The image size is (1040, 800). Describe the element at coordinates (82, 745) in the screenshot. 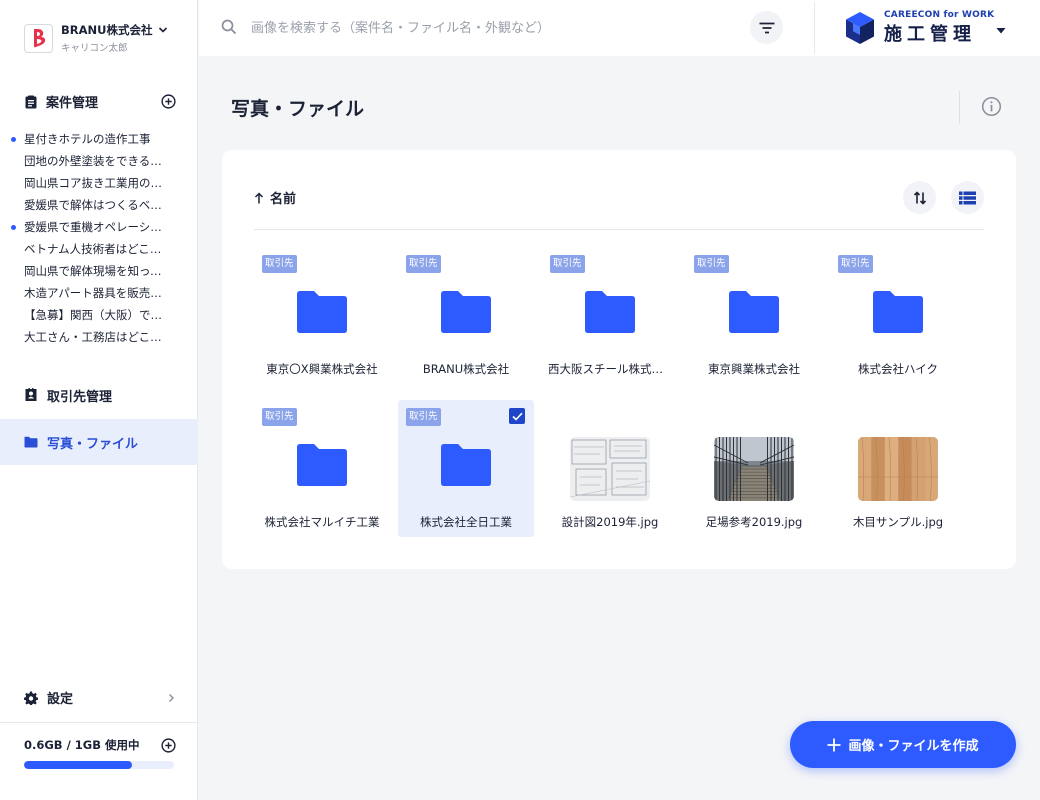

I see `storage-usage-text: 0.6GB / 1GB 使用中` at that location.